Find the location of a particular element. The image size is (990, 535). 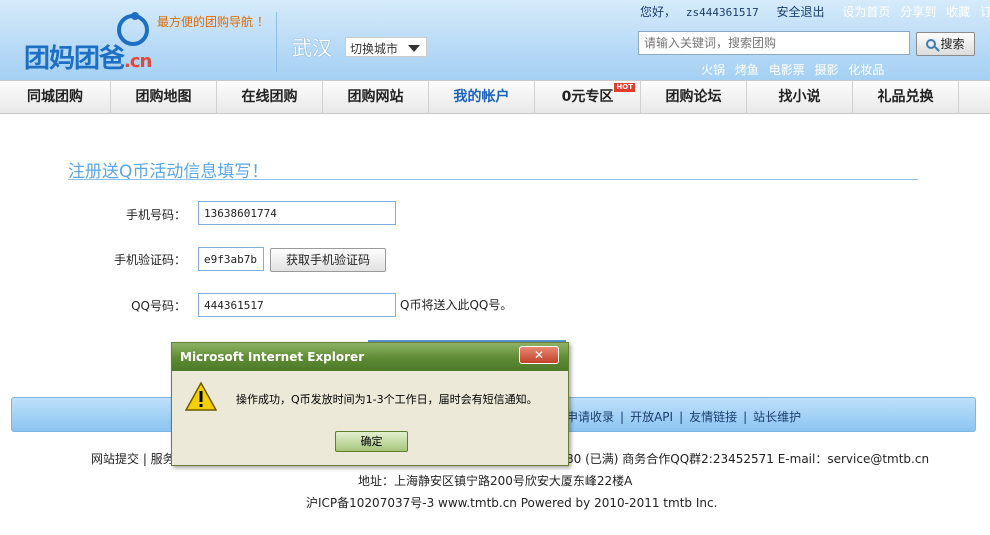

hotword-item: 摄影 is located at coordinates (827, 70).